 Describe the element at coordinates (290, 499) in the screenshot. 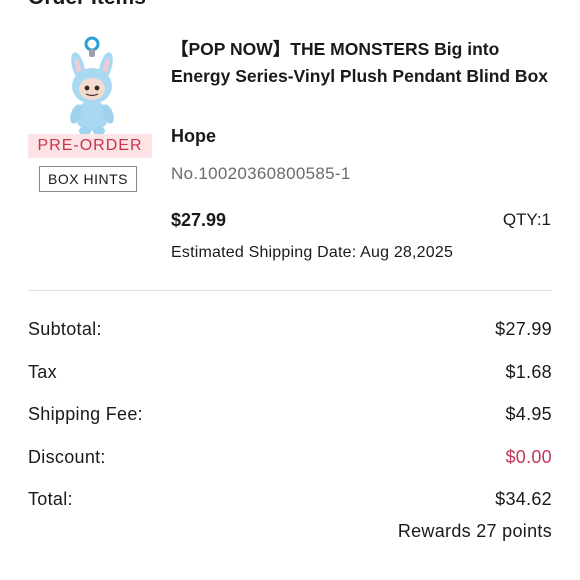

I see `total-row: Total: $34.62` at that location.